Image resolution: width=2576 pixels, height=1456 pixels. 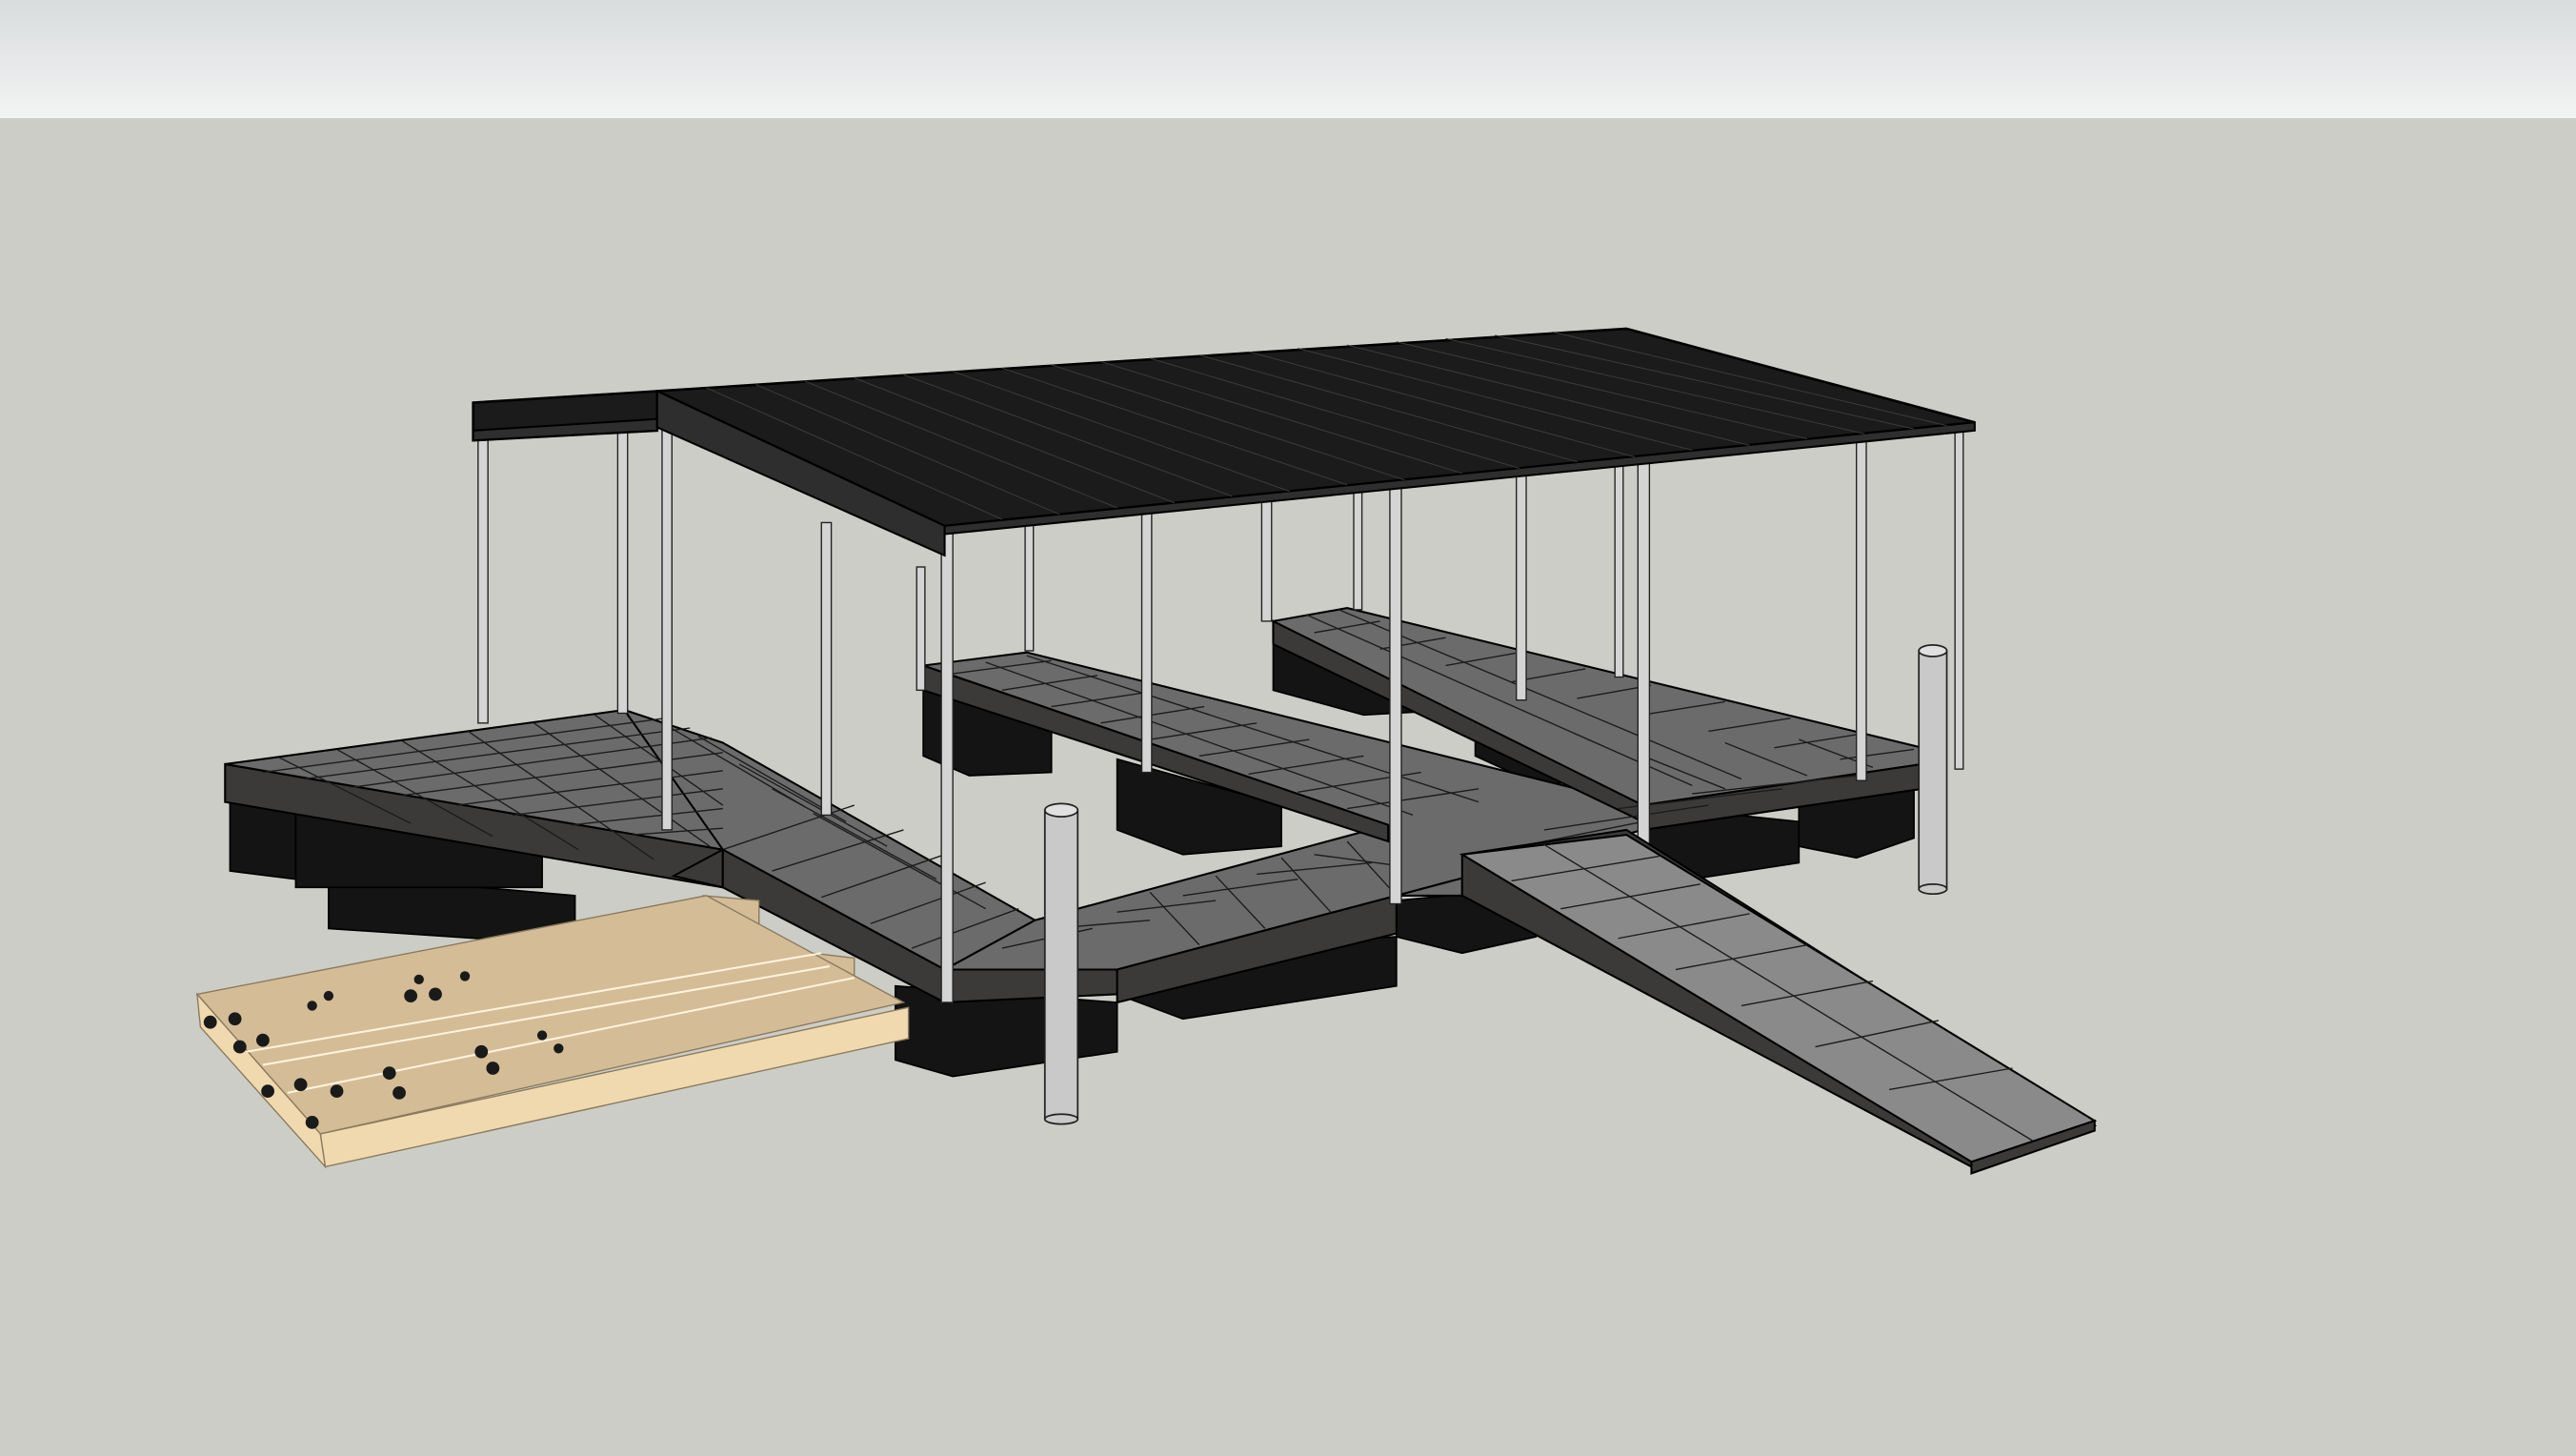 What do you see at coordinates (1779, 1002) in the screenshot?
I see `gangway-ramp` at bounding box center [1779, 1002].